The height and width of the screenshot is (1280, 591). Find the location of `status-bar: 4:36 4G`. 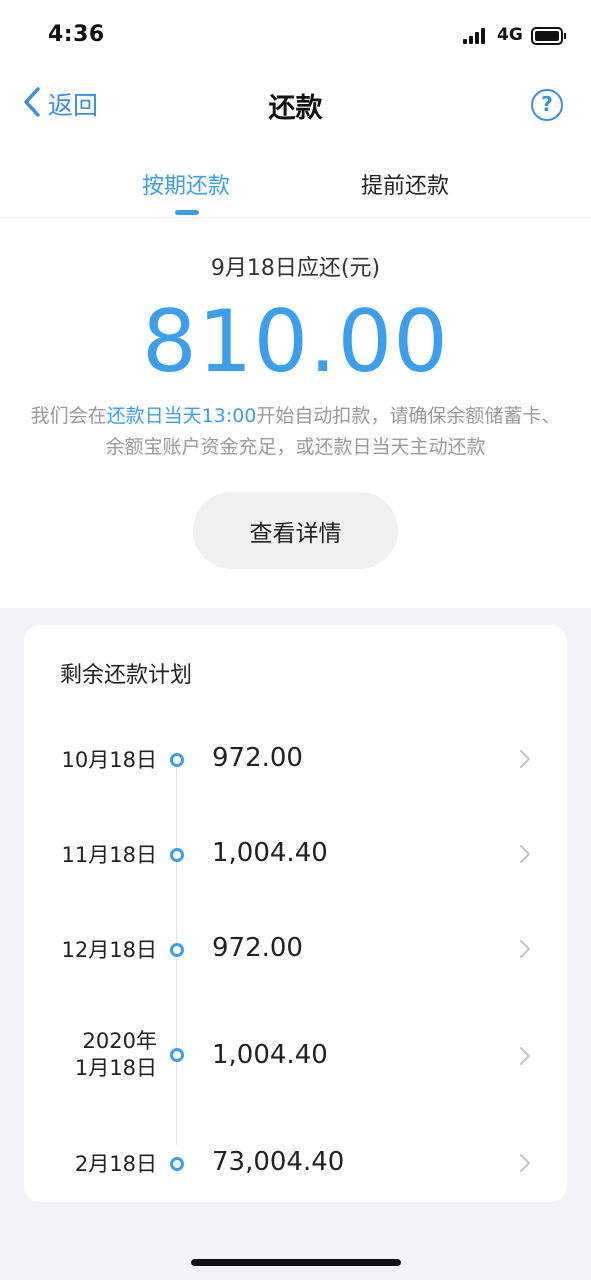

status-bar: 4:36 4G is located at coordinates (295, 35).